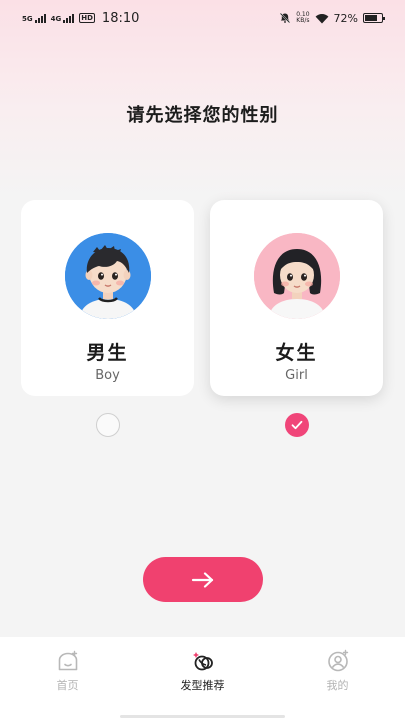  What do you see at coordinates (67, 660) in the screenshot?
I see `home-icon` at bounding box center [67, 660].